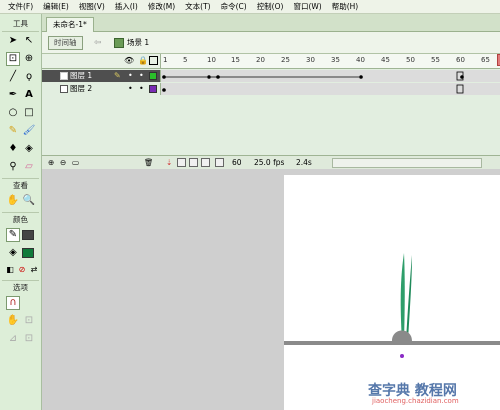 This screenshot has height=410, width=500. I want to click on frame-rate: 25.0 fps, so click(269, 162).